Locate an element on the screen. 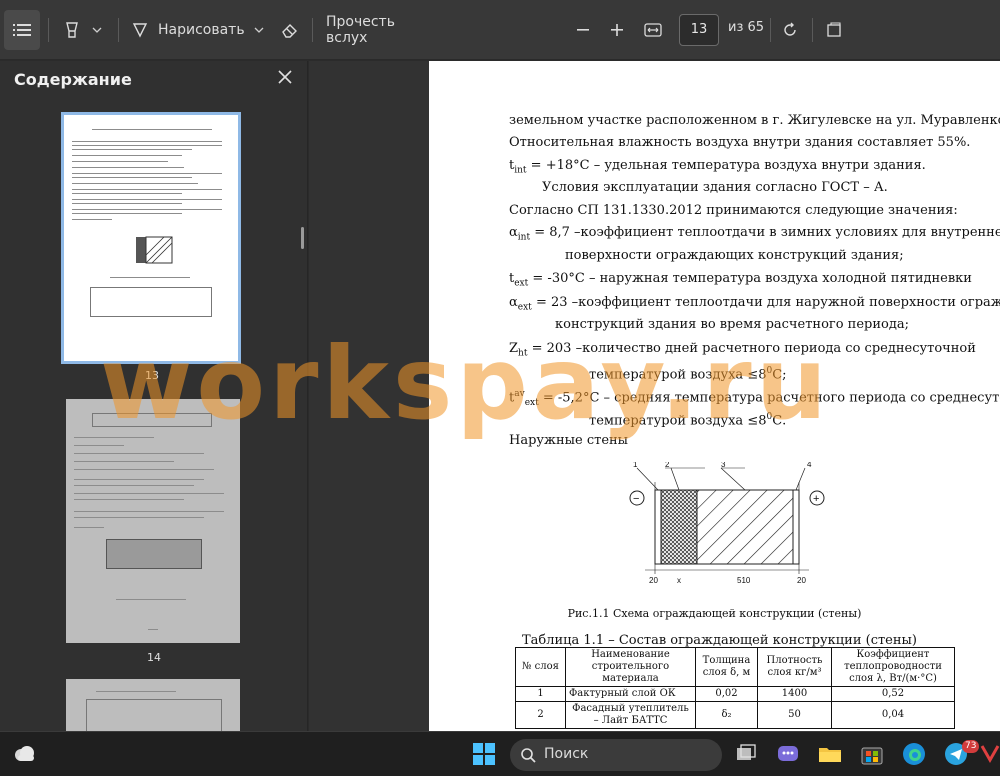  search-placeholder: Поиск is located at coordinates (566, 754).